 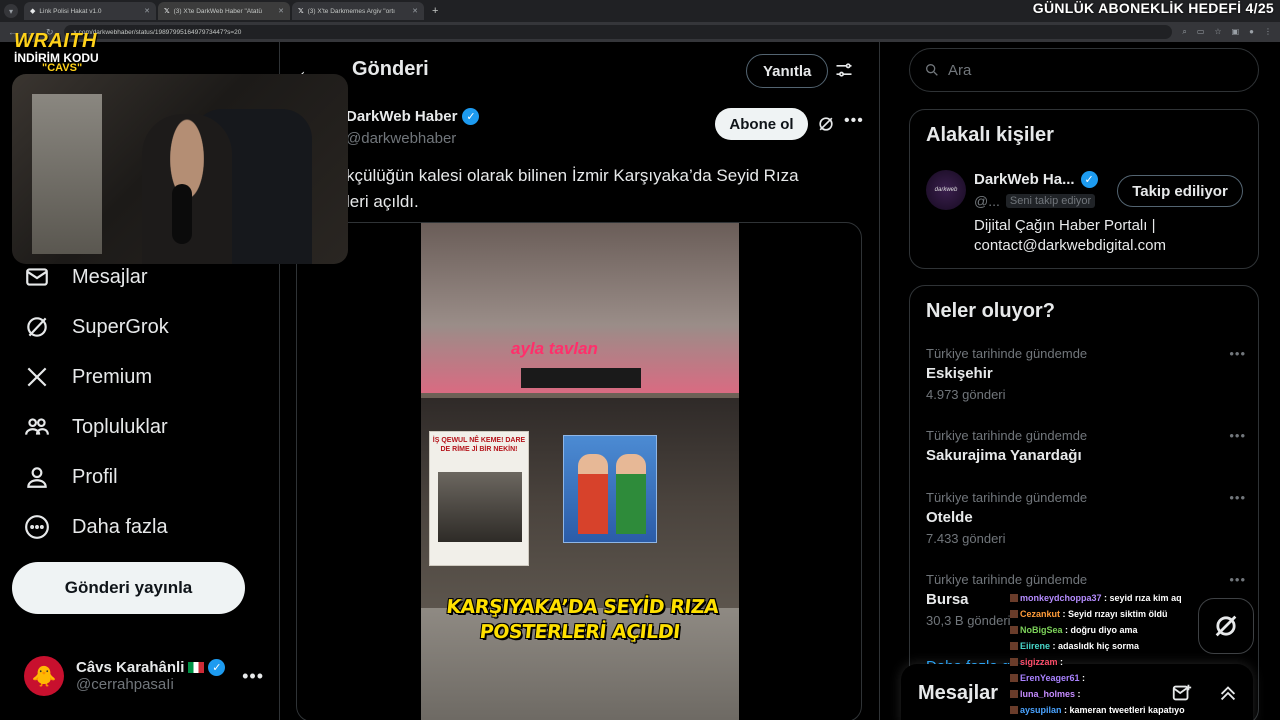 I want to click on post-button: Gönderi yayınla, so click(x=128, y=588).